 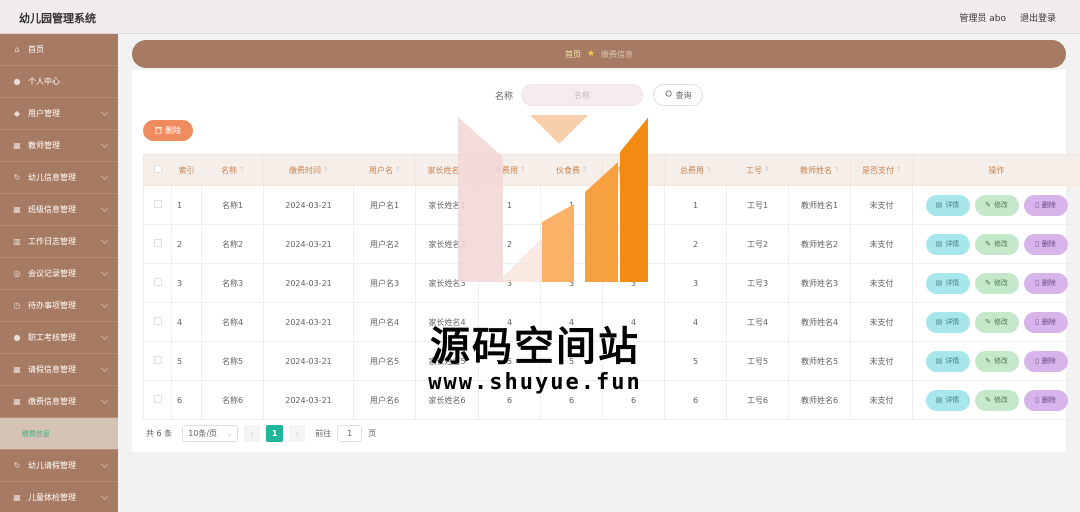 I want to click on column-header: 本费用 ⇕, so click(x=509, y=170).